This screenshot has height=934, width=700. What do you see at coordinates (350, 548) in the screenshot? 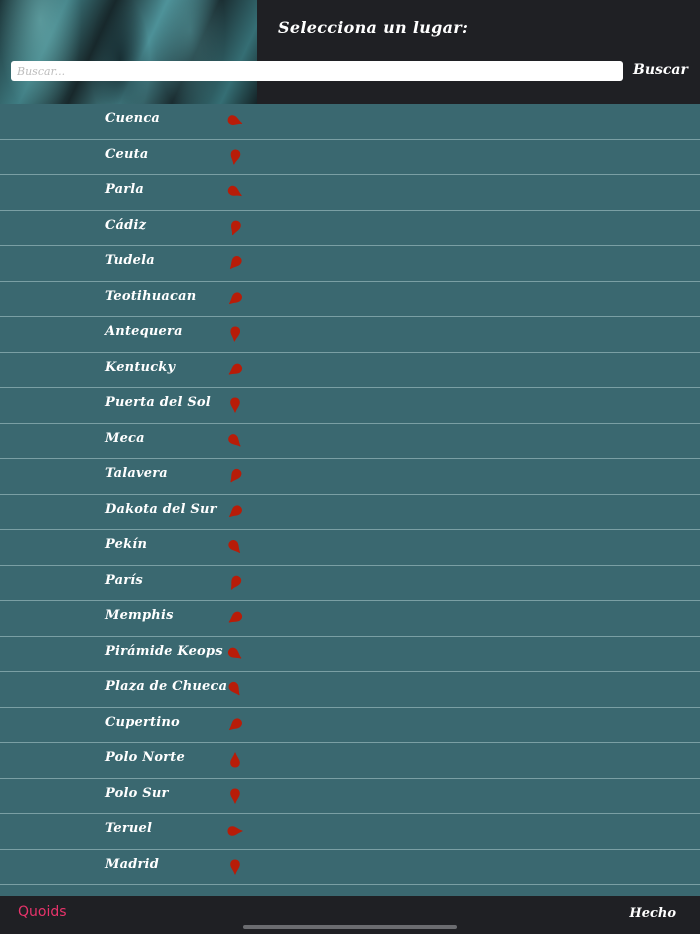
I see `list-item: Pekín` at bounding box center [350, 548].